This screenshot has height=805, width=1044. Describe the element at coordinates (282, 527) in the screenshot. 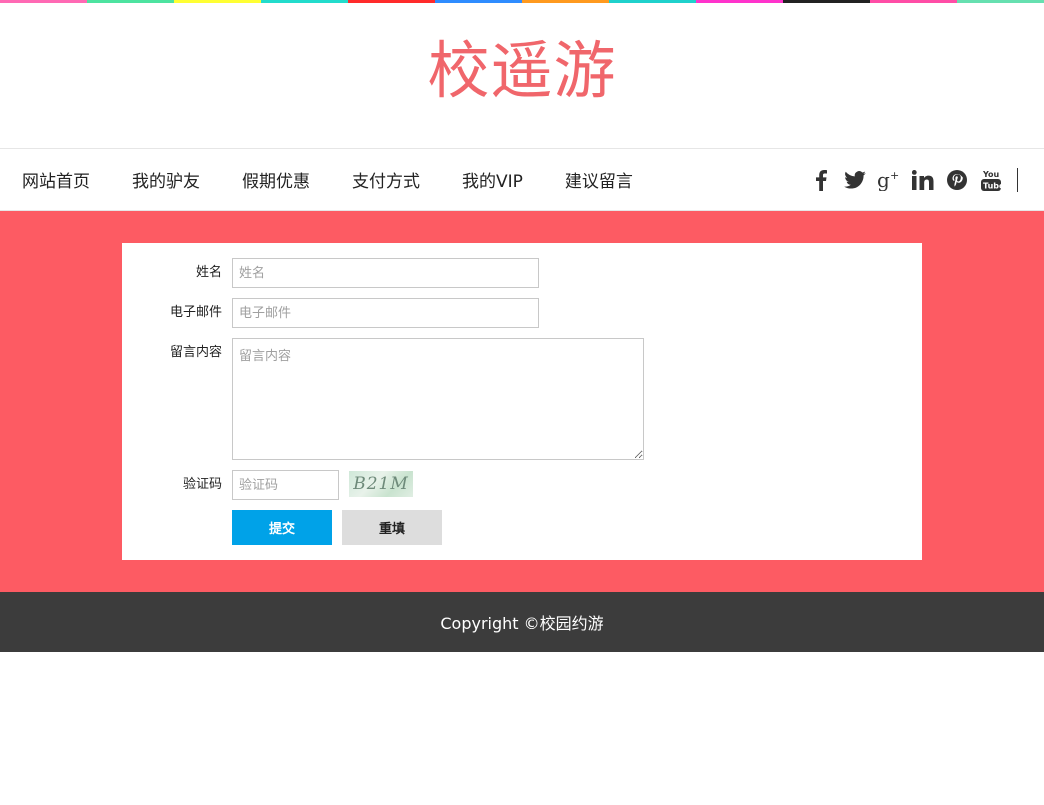

I see `submit-button: 提交` at that location.